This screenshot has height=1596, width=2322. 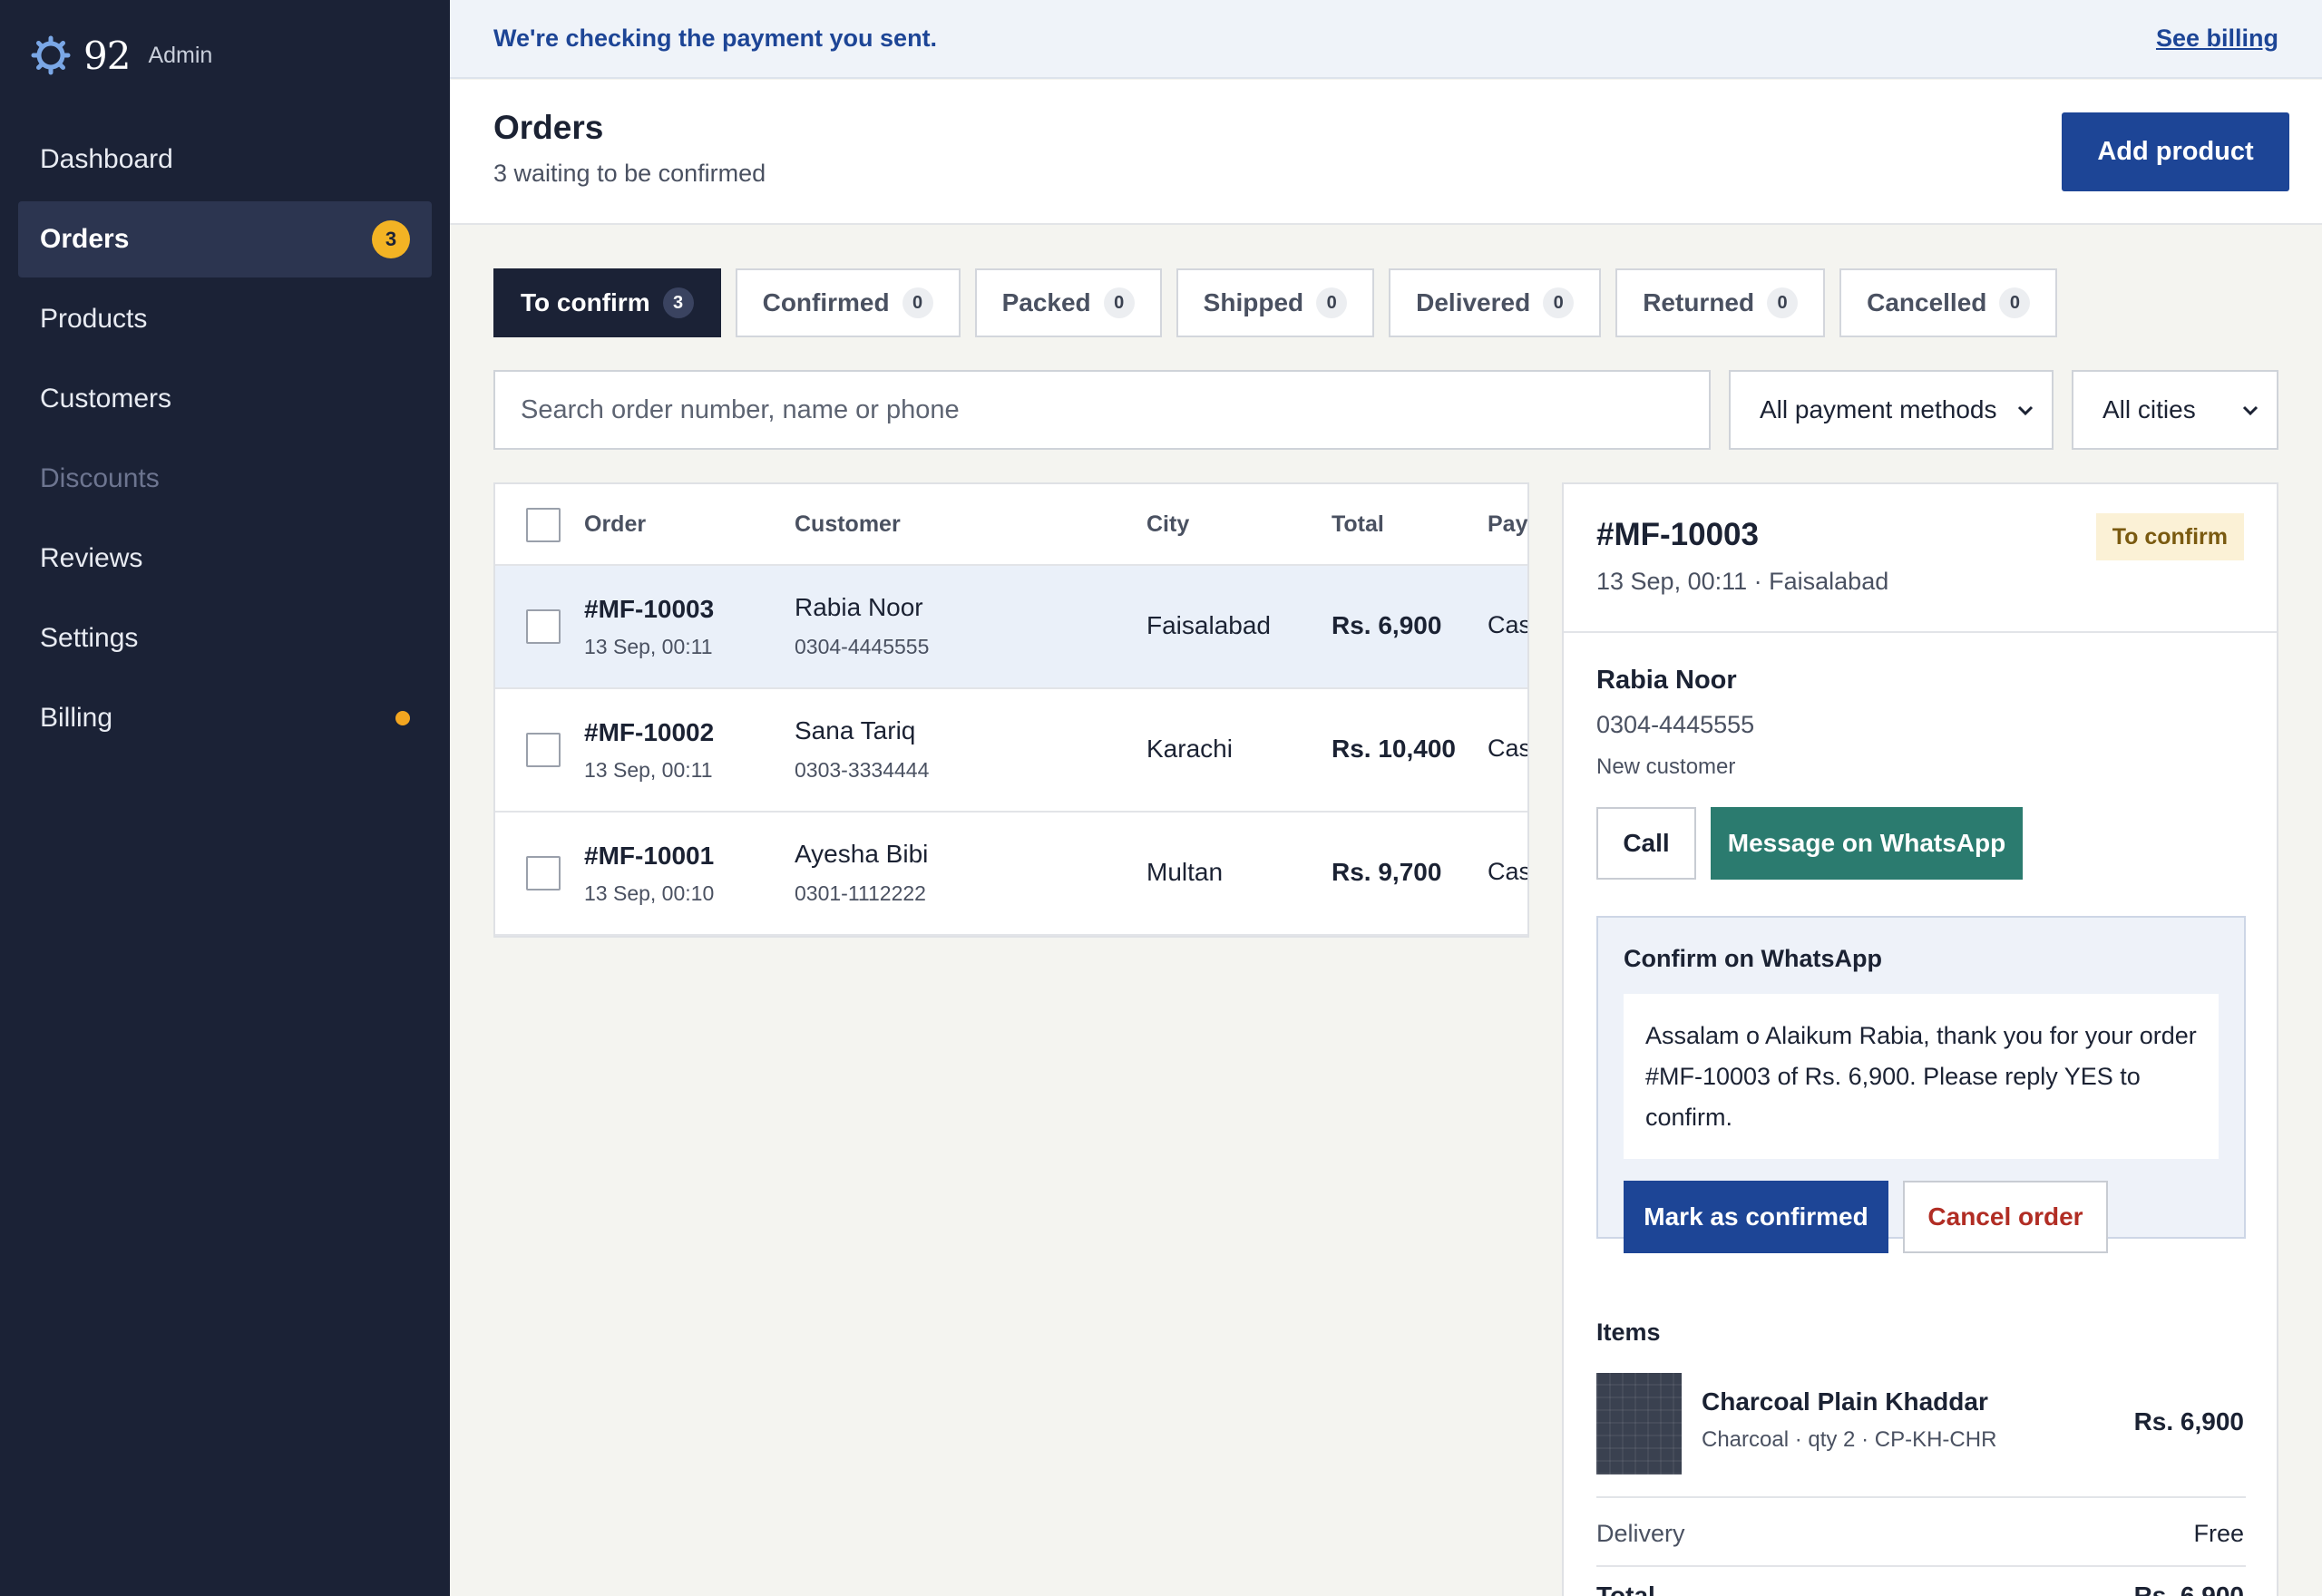 I want to click on customer-phone: 0303-3334444, so click(x=862, y=770).